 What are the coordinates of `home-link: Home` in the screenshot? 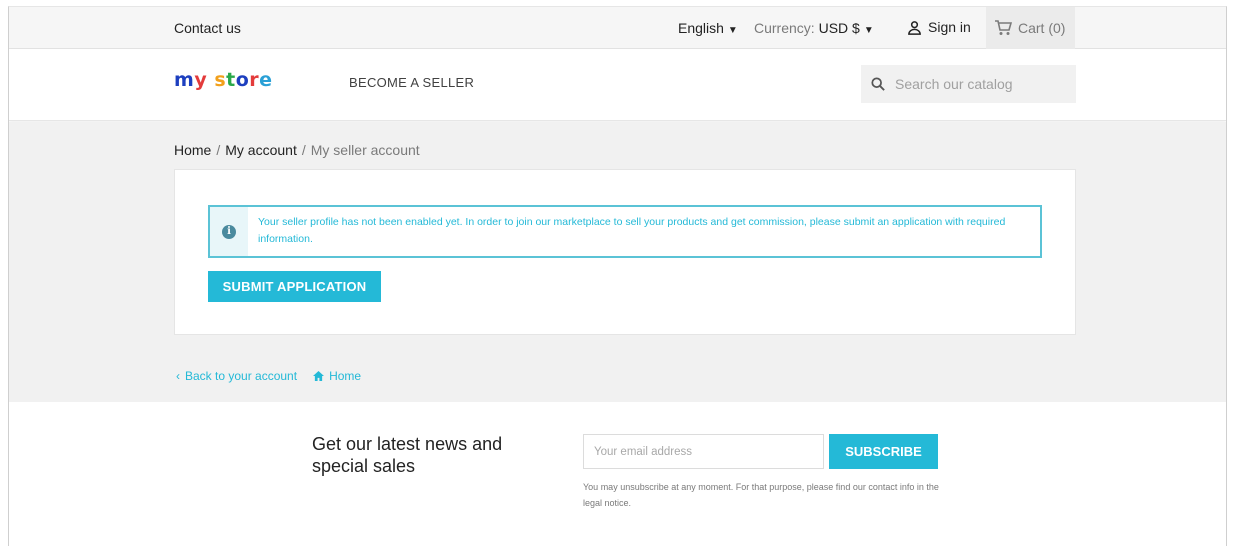 It's located at (337, 376).